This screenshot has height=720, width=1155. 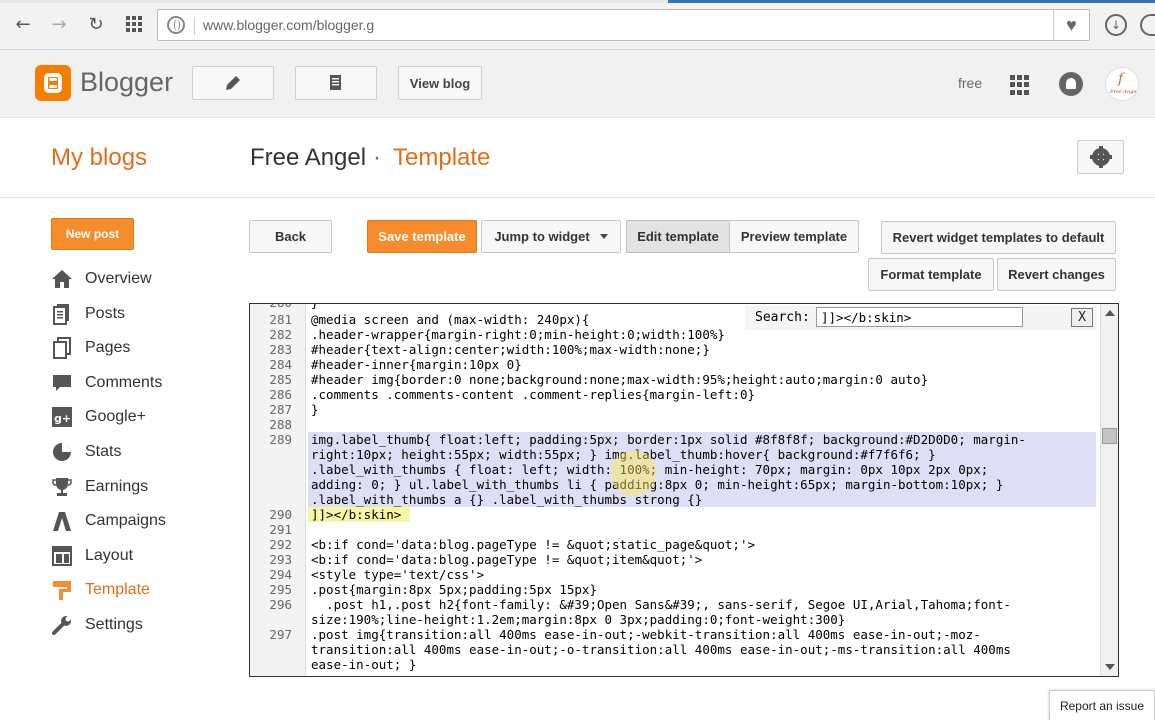 What do you see at coordinates (623, 25) in the screenshot?
I see `address-bar: www.blogger.com/blogger.g ♥` at bounding box center [623, 25].